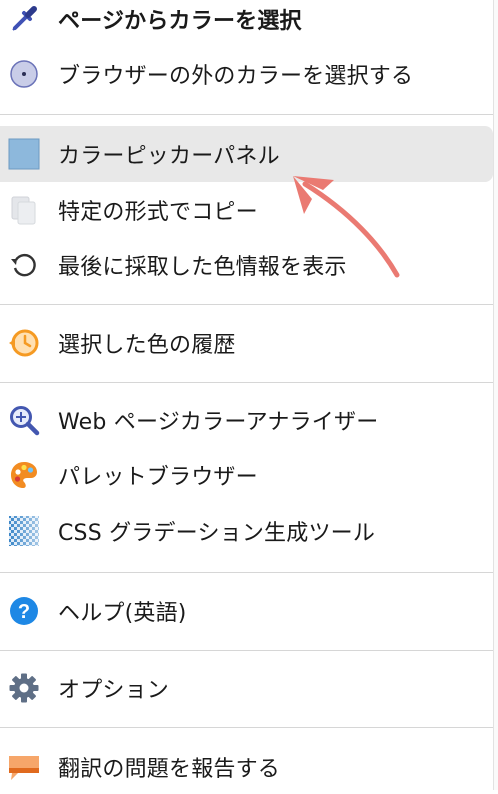 The width and height of the screenshot is (498, 794). What do you see at coordinates (147, 345) in the screenshot?
I see `menu-item-label: 選択した色の履歴` at bounding box center [147, 345].